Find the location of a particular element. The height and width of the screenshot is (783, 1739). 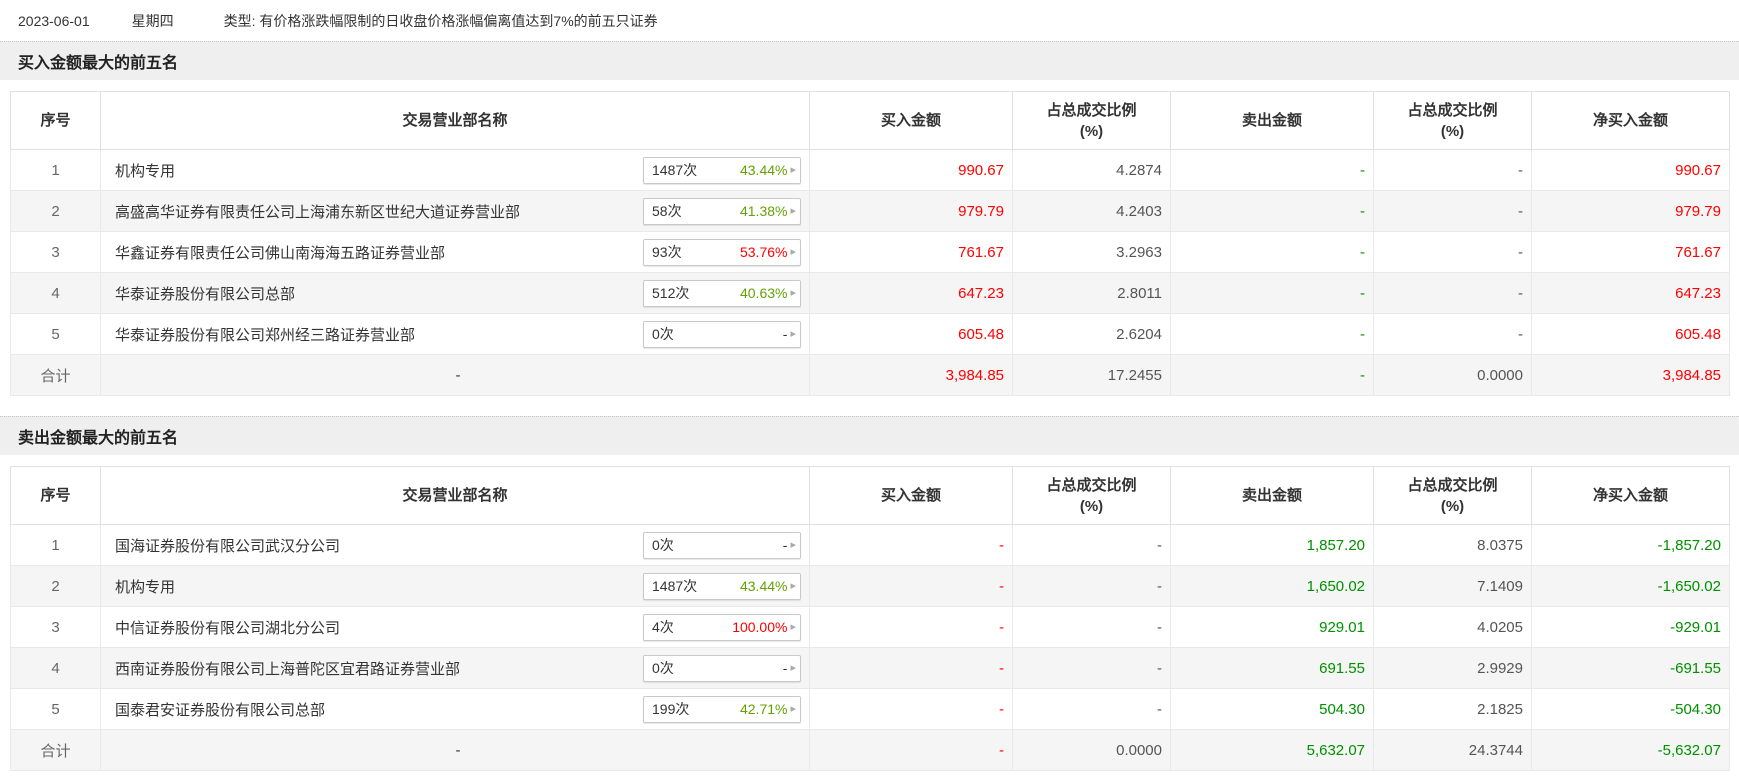

branch-name: 高盛高华证券有限责任公司上海浦东新区世纪大道证券营业部 is located at coordinates (318, 212).